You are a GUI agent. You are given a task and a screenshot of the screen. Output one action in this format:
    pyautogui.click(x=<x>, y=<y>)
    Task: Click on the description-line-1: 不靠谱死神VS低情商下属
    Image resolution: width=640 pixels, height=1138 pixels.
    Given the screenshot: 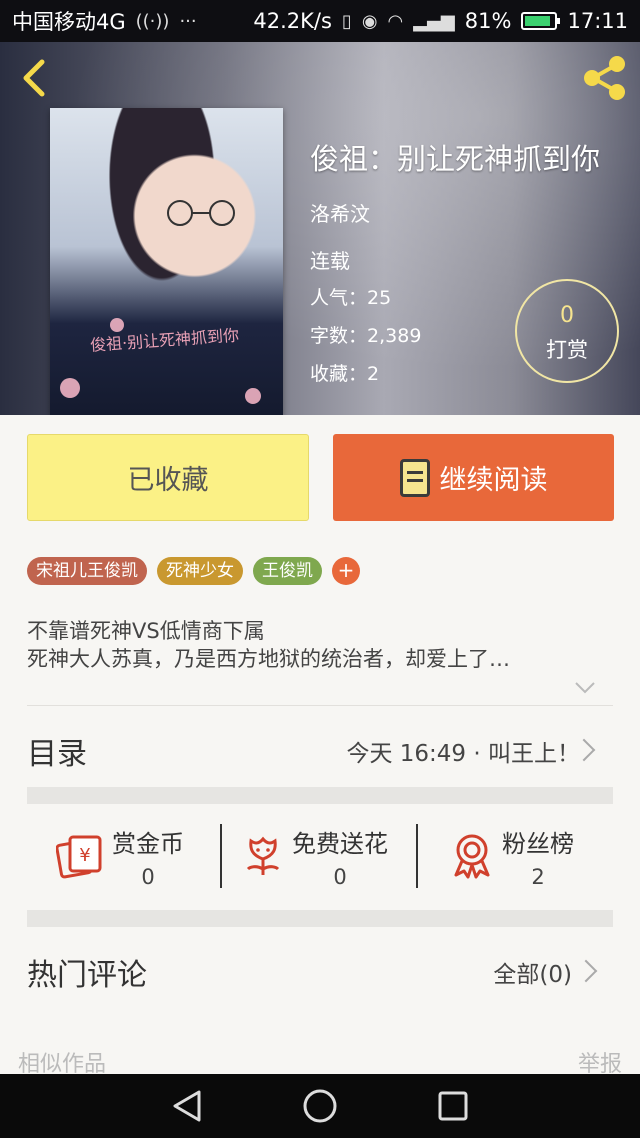 What is the action you would take?
    pyautogui.click(x=146, y=631)
    